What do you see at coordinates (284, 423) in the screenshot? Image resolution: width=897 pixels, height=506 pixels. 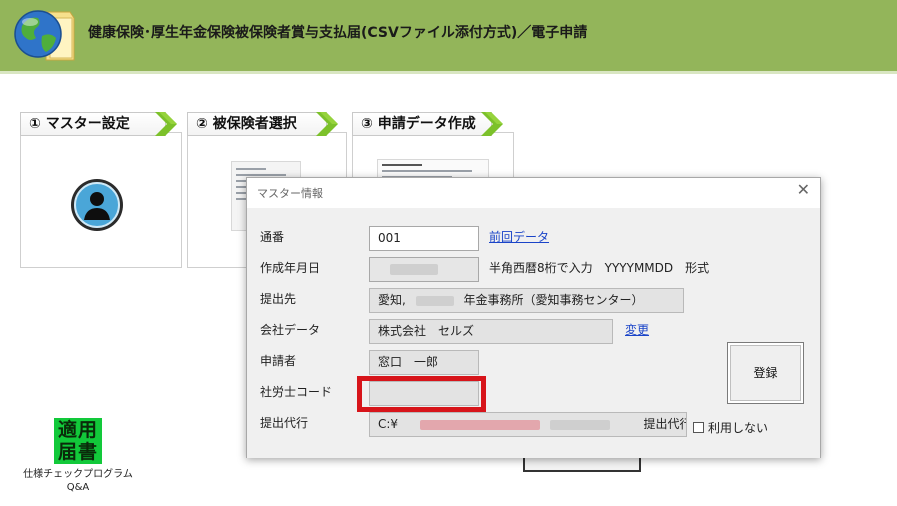 I see `proxy-label: 提出代行` at bounding box center [284, 423].